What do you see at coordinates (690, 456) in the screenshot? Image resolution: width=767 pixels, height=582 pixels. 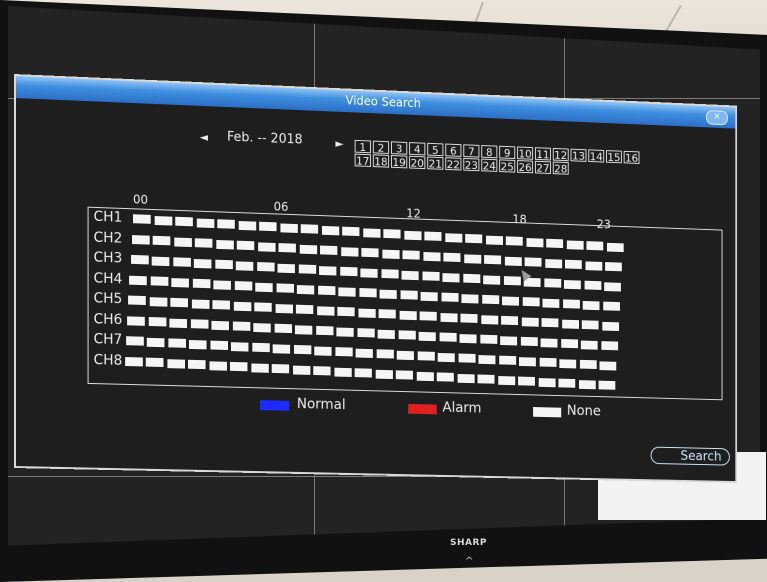 I see `search-button: Search` at bounding box center [690, 456].